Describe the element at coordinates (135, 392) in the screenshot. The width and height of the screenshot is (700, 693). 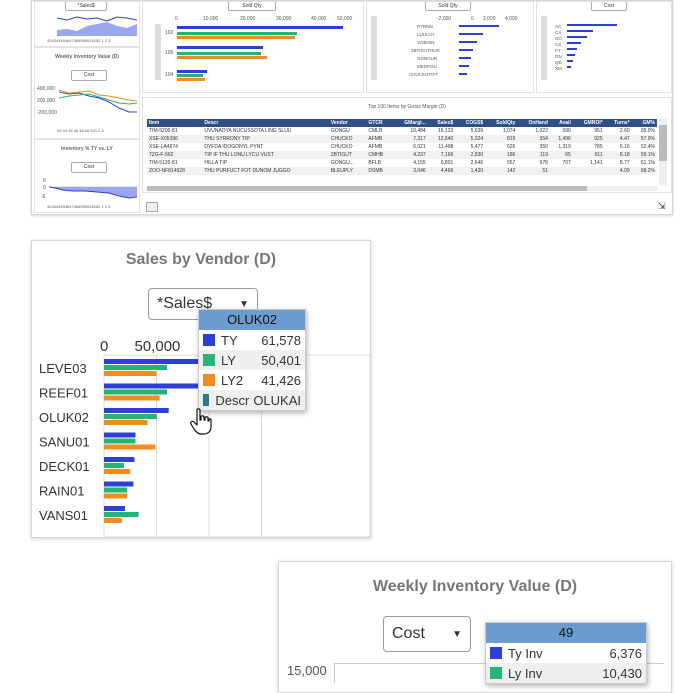
I see `bar-ly-reef01` at that location.